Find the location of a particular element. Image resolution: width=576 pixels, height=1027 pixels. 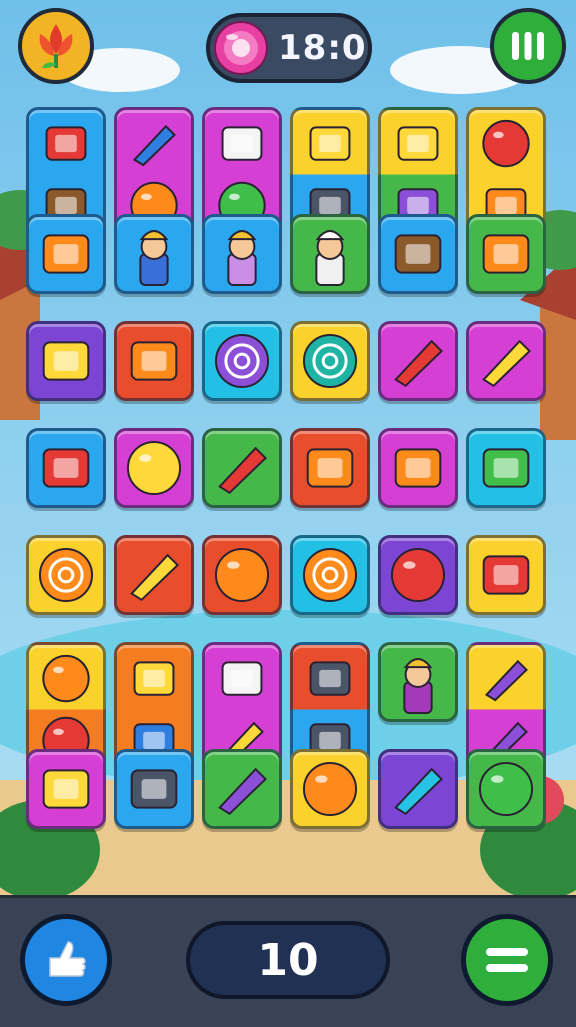

orange-blob-icon is located at coordinates (330, 789).